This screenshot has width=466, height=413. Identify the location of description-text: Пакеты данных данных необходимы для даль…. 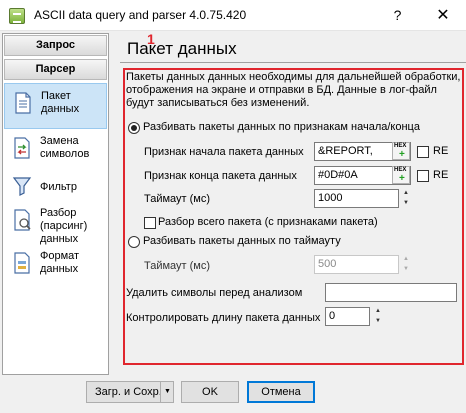
(293, 90).